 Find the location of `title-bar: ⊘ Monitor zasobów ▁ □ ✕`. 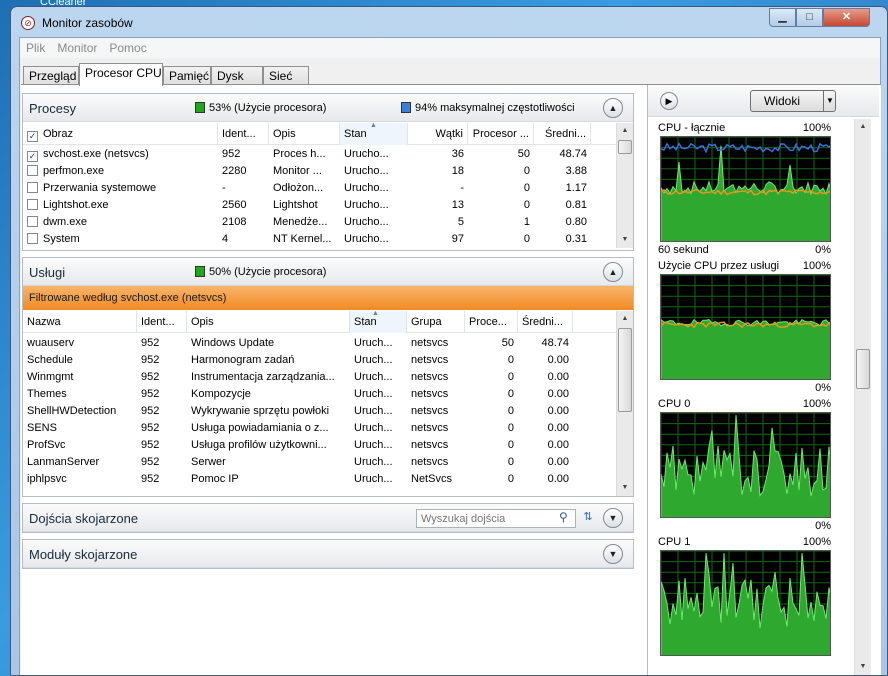

title-bar: ⊘ Monitor zasobów ▁ □ ✕ is located at coordinates (449, 22).